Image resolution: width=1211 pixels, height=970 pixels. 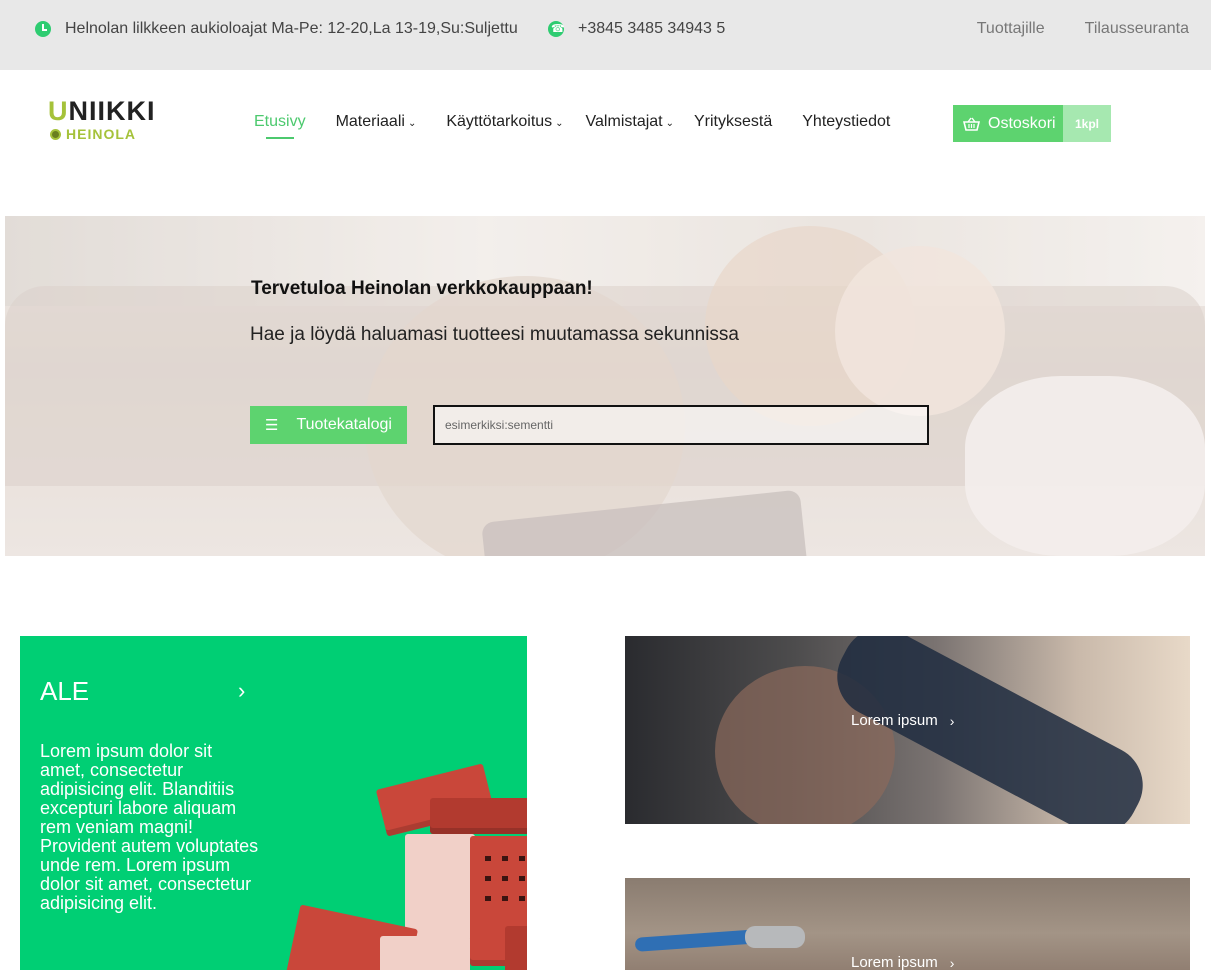 I want to click on site-logo: UNIIKKI HEINOLA, so click(x=103, y=121).